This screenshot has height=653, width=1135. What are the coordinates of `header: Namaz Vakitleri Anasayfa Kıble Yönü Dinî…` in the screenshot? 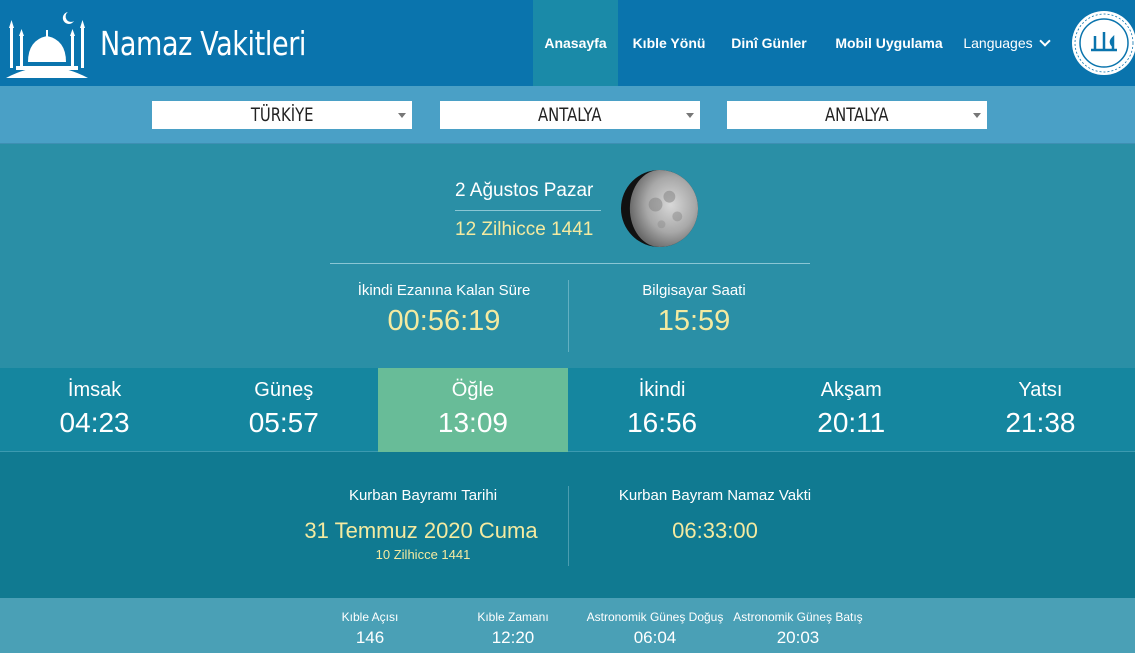 It's located at (567, 43).